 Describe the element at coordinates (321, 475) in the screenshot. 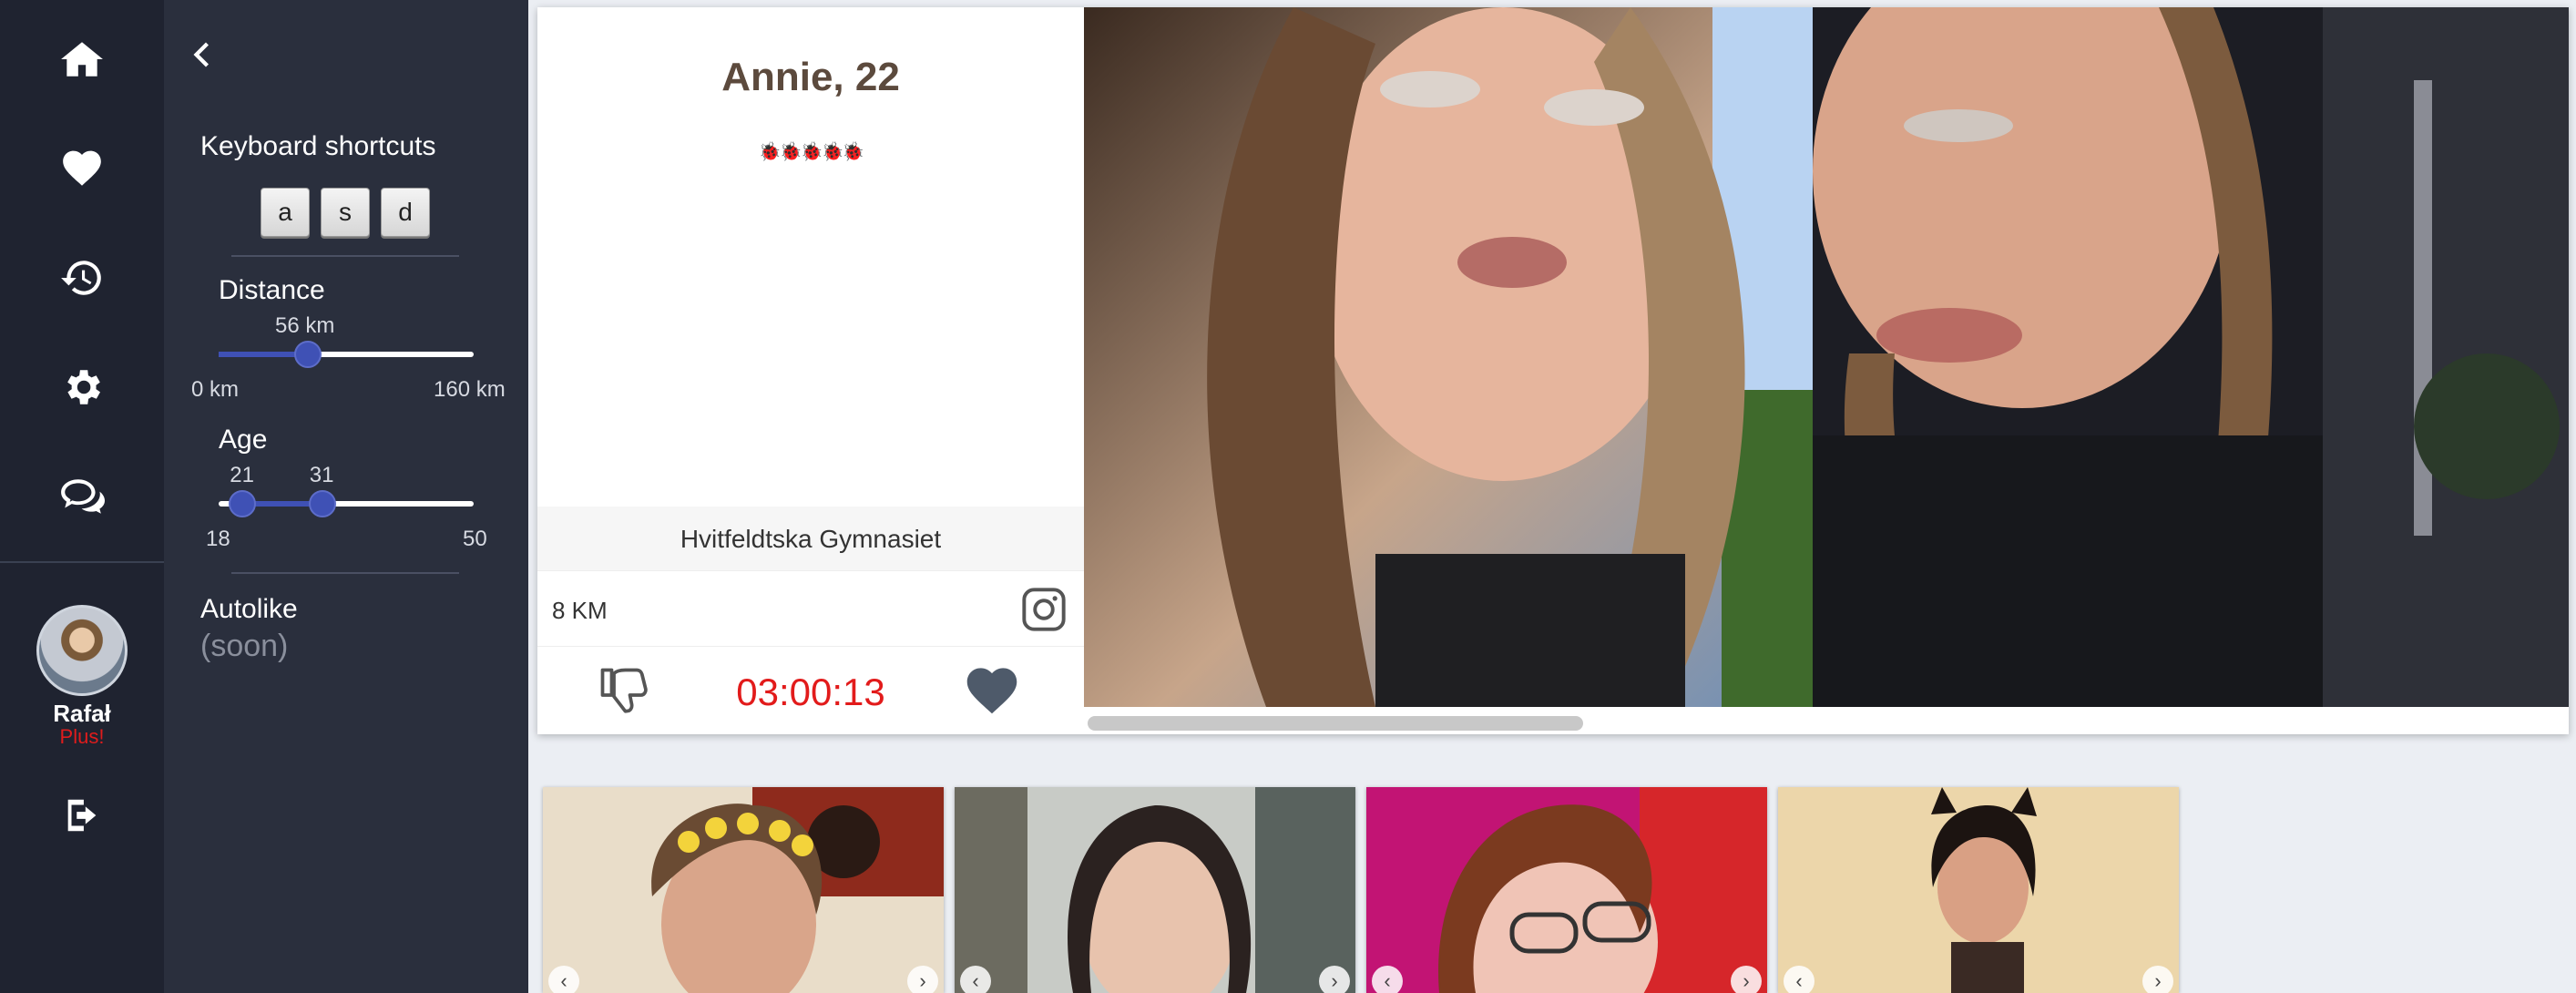

I see `age-high-value-label: 31` at that location.